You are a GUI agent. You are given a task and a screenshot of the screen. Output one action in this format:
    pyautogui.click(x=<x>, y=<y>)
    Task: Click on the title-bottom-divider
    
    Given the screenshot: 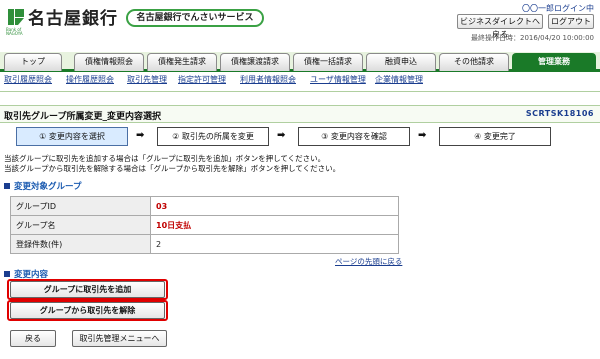 What is the action you would take?
    pyautogui.click(x=300, y=122)
    